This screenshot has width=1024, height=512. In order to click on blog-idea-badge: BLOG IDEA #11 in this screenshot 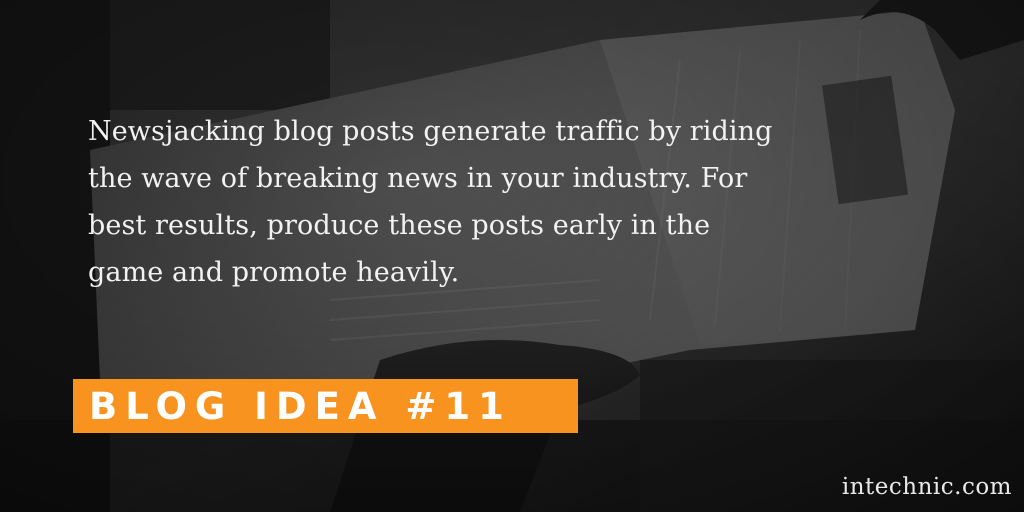, I will do `click(325, 406)`.